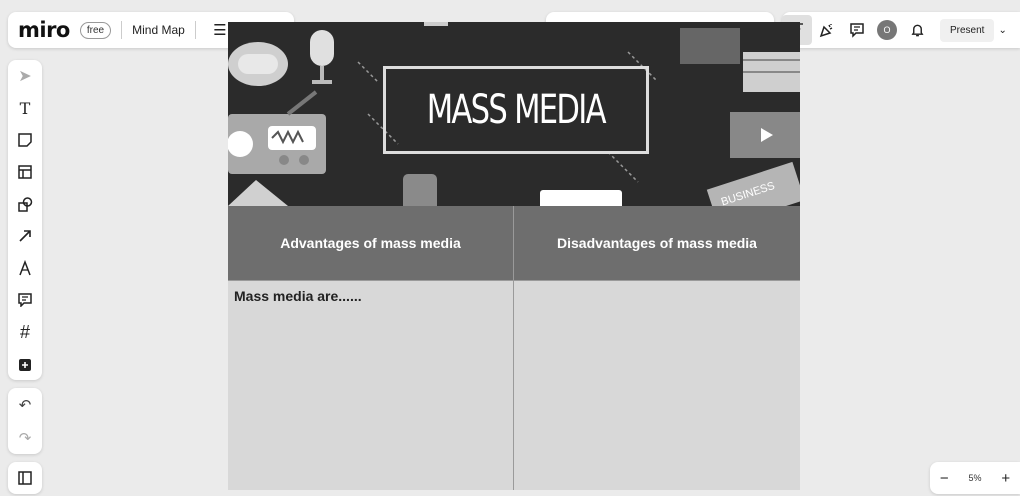 The height and width of the screenshot is (496, 1020). I want to click on frame-icon: #, so click(25, 332).